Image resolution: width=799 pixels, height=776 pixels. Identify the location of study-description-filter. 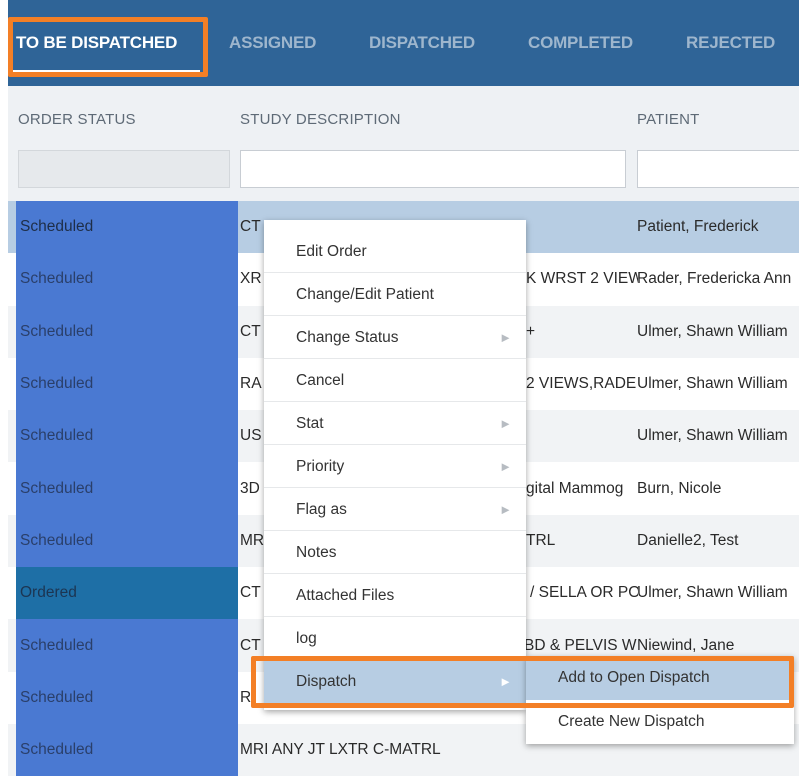
(433, 169).